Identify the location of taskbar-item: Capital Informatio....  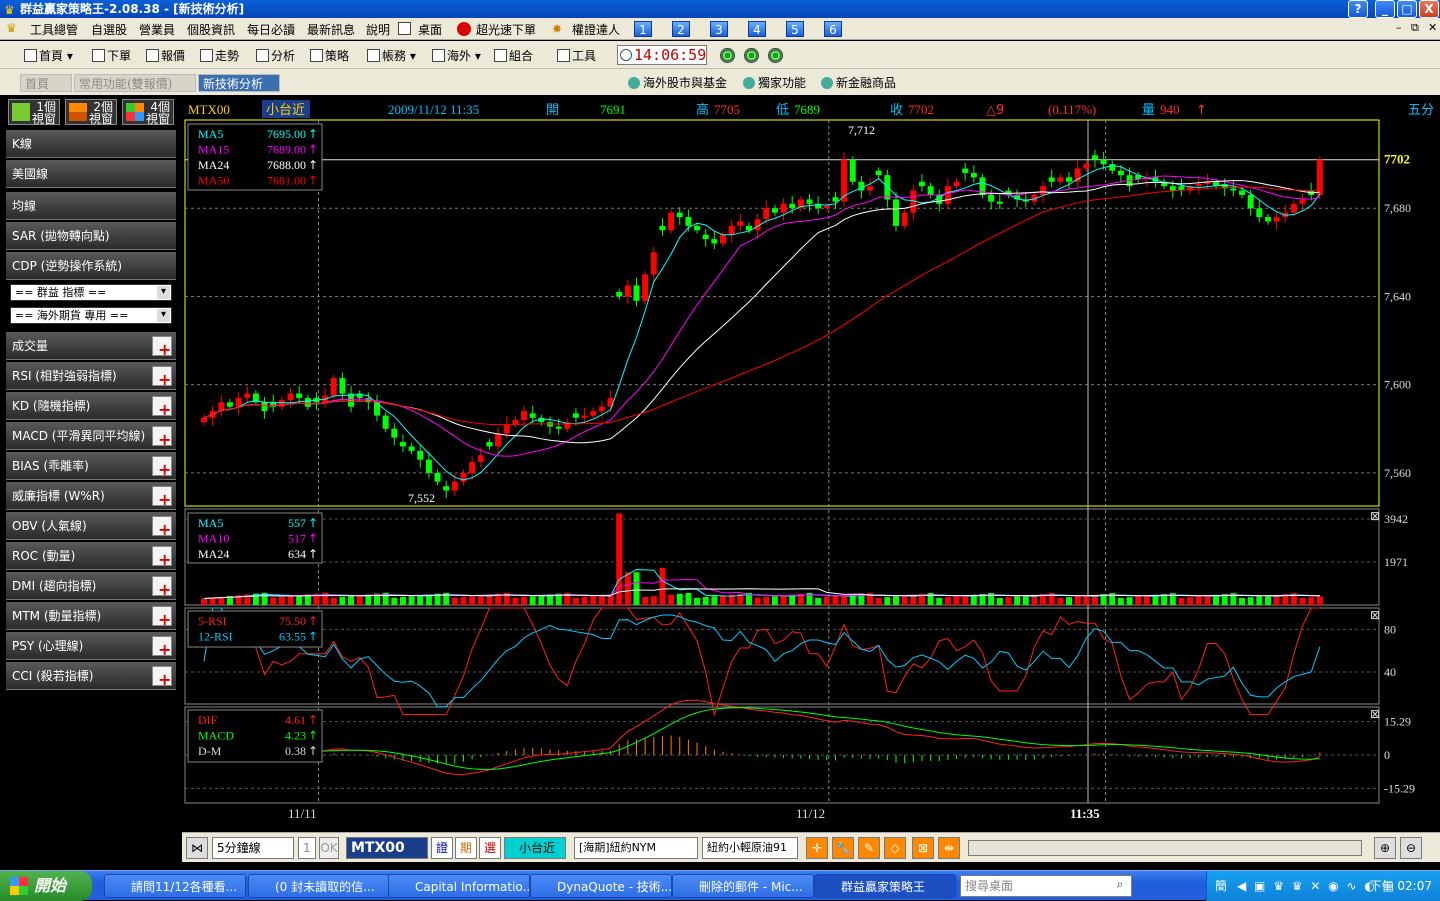
(459, 886).